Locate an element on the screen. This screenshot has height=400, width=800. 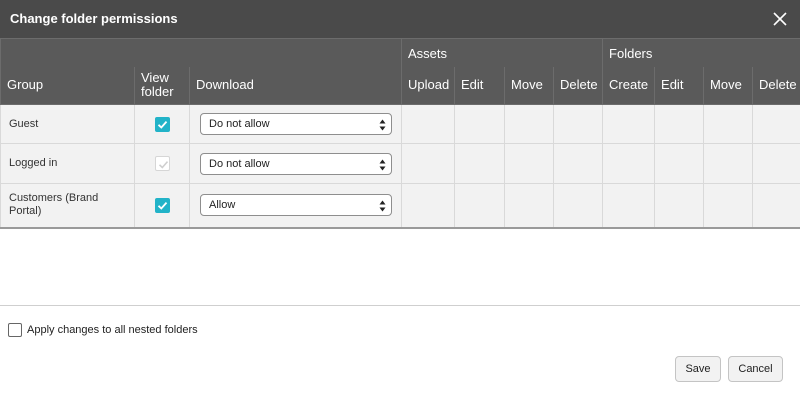
table-row: Guest Do not allow is located at coordinates (400, 124).